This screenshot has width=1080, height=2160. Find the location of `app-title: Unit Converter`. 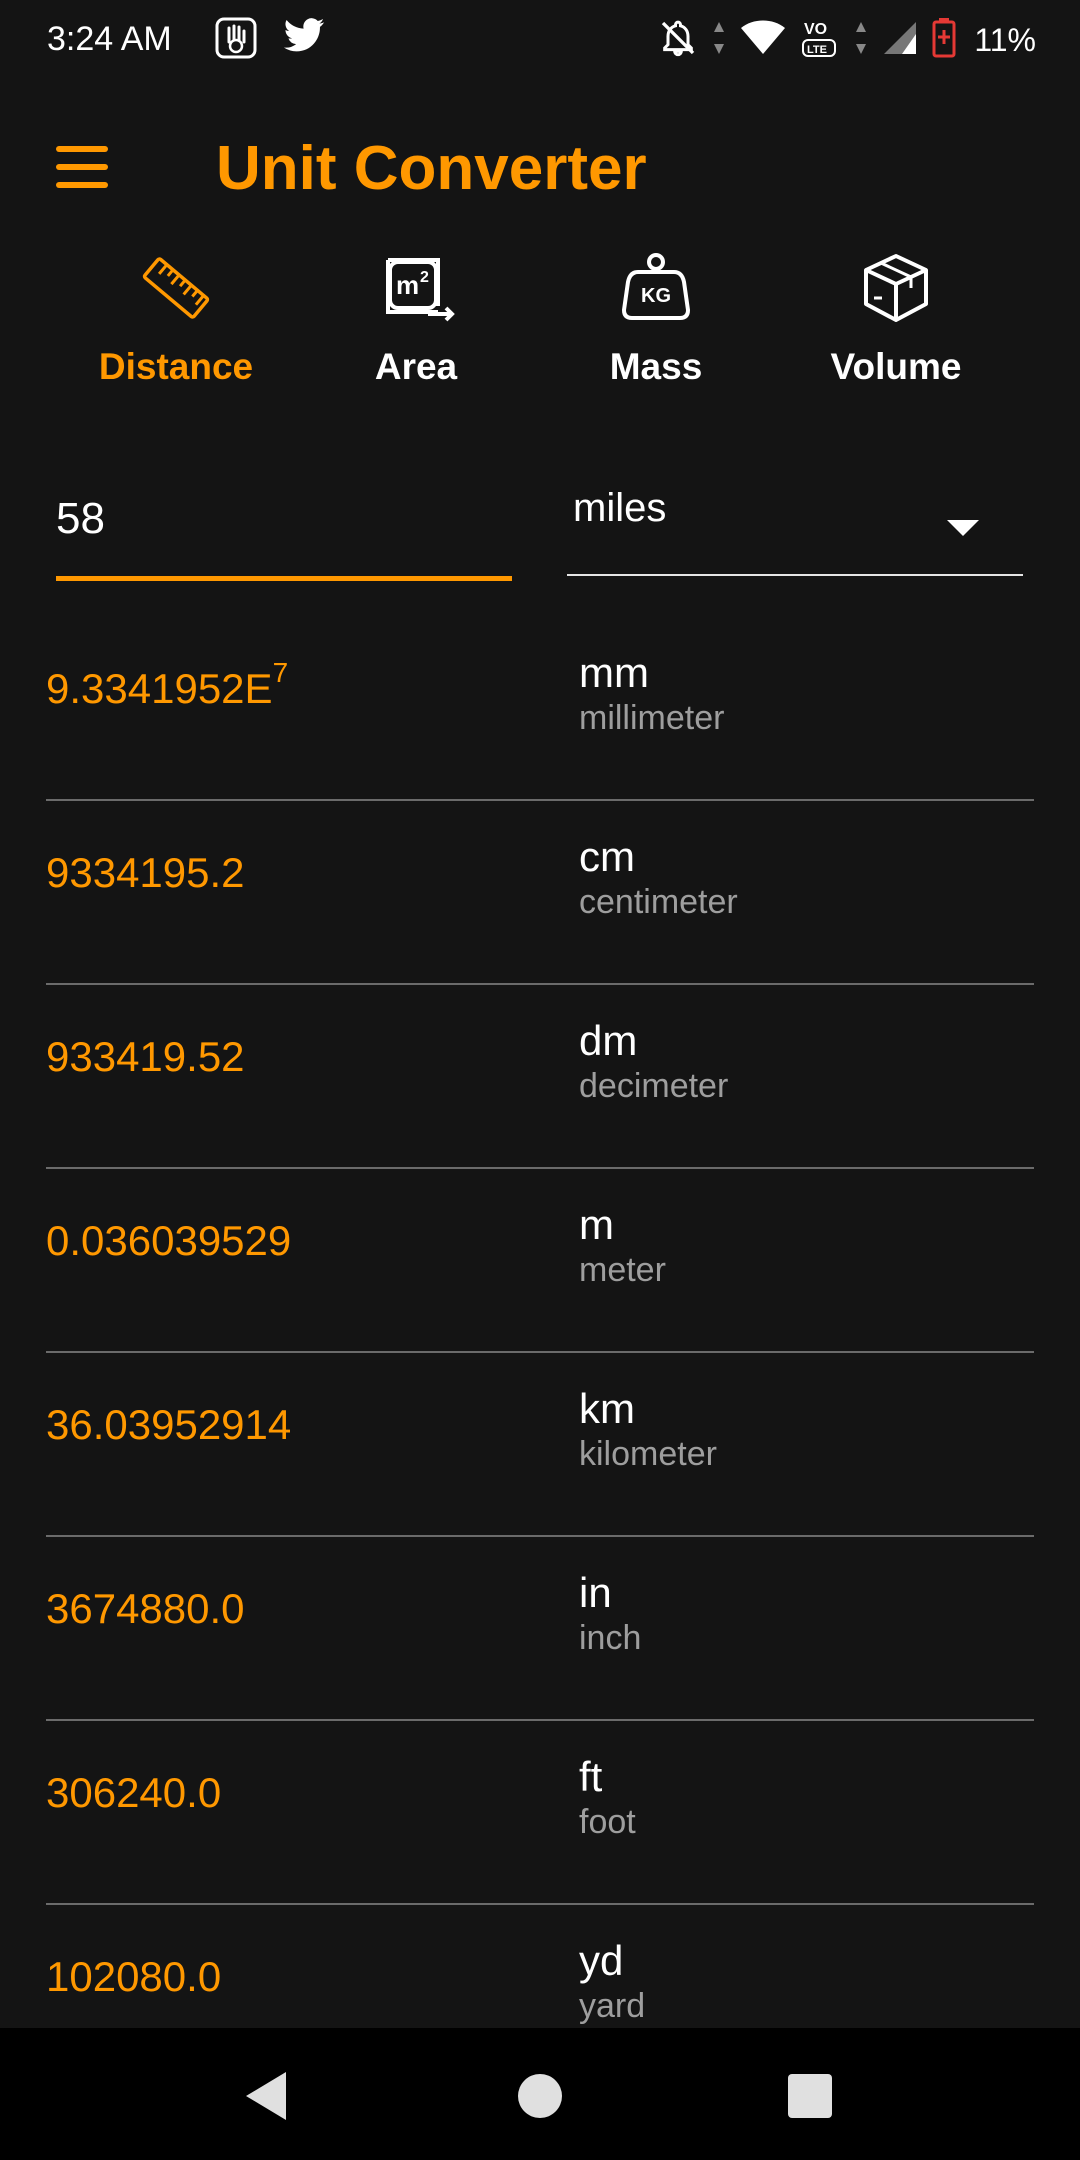

app-title: Unit Converter is located at coordinates (431, 168).